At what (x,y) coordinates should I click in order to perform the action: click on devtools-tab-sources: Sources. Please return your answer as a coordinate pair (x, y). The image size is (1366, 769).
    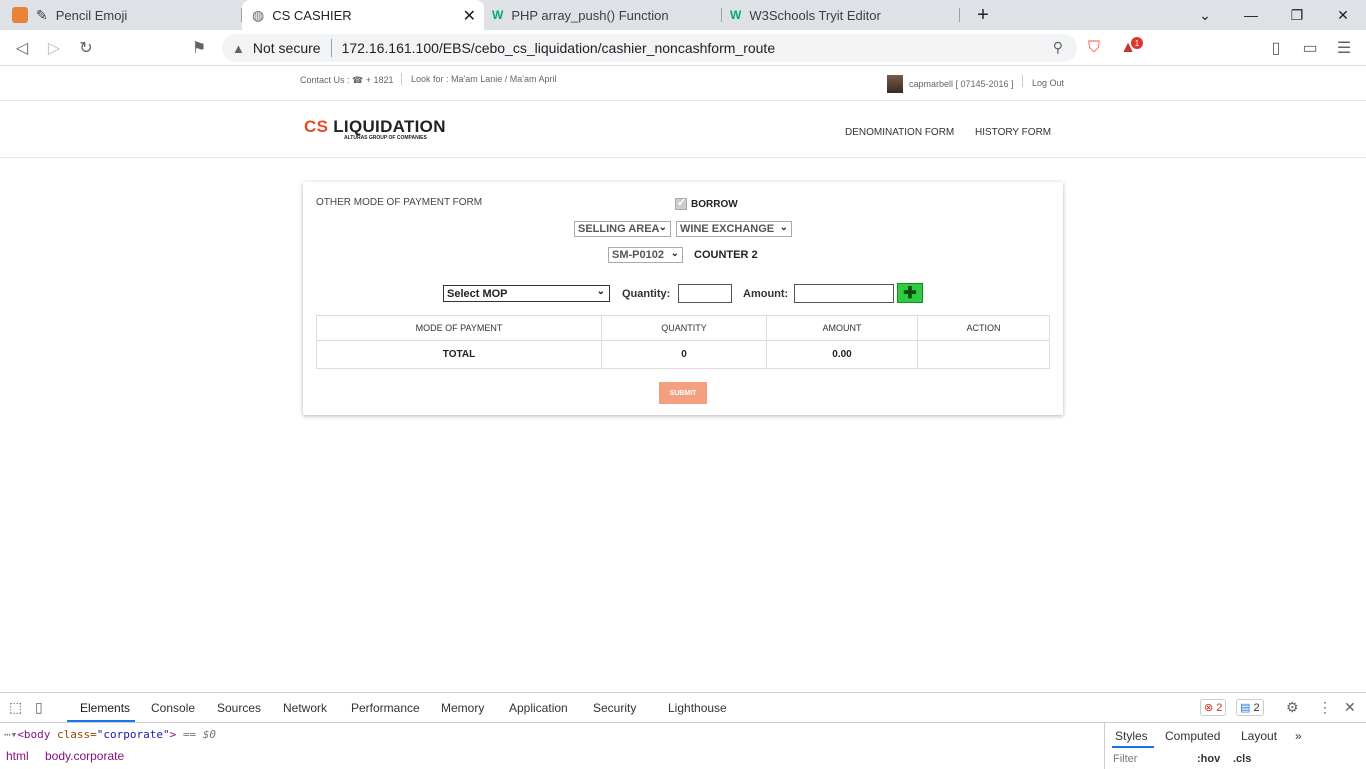
    Looking at the image, I should click on (239, 708).